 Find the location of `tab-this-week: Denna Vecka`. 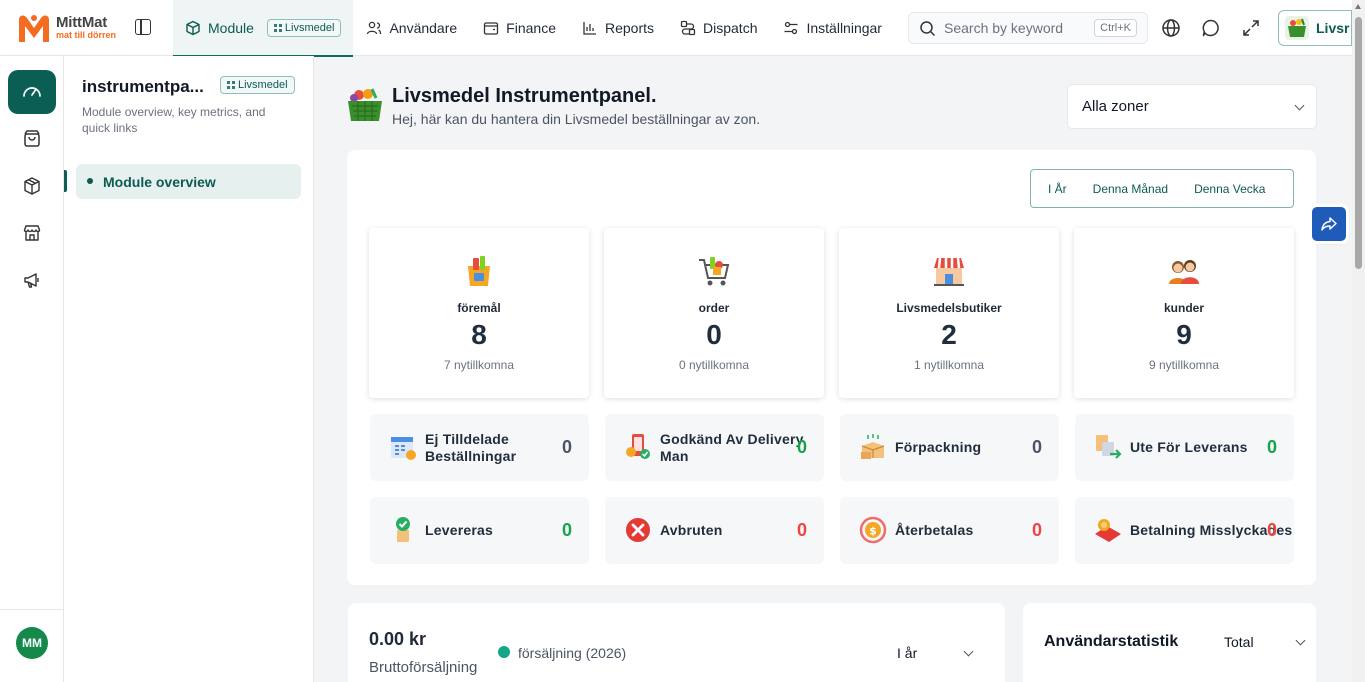

tab-this-week: Denna Vecka is located at coordinates (1229, 189).